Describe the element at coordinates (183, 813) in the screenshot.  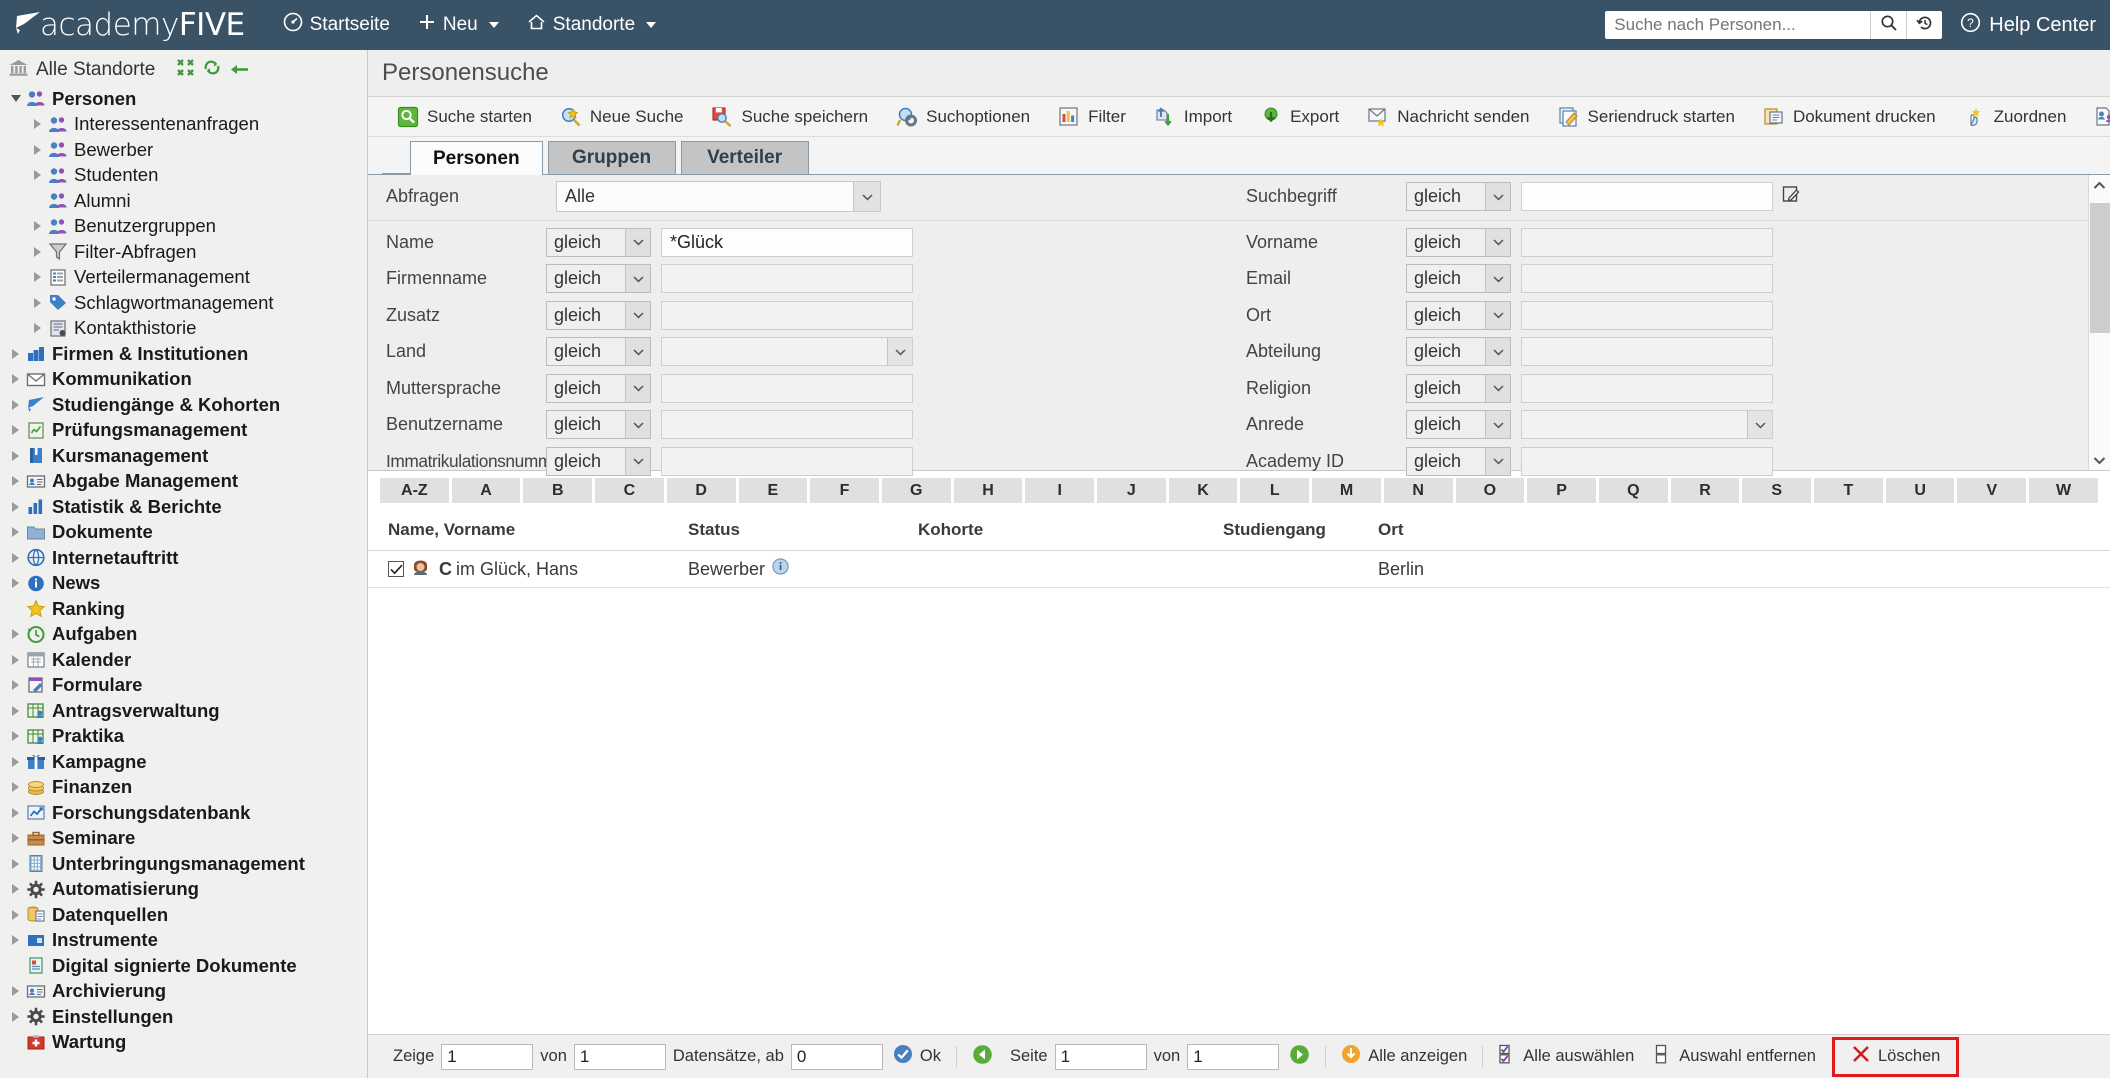
I see `sidebar-item-forschungsdatenbank: Forschungsdatenbank` at that location.